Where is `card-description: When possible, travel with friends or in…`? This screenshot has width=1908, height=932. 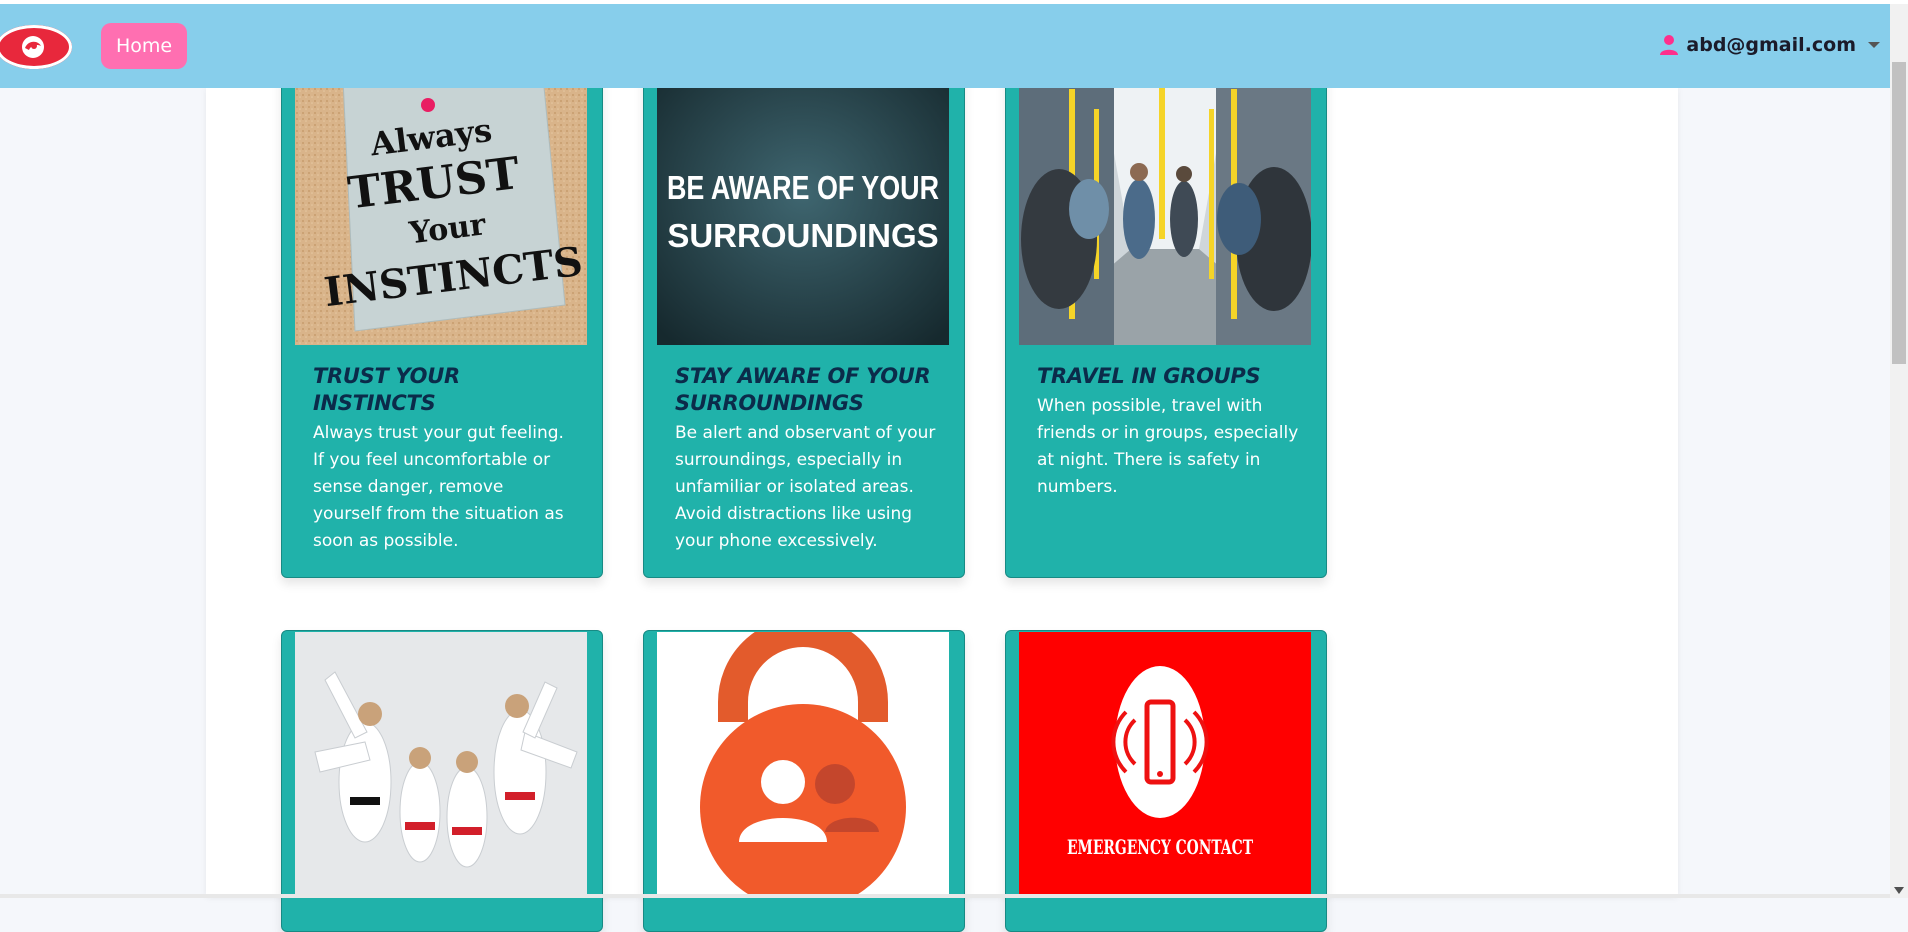
card-description: When possible, travel with friends or in… is located at coordinates (1168, 446).